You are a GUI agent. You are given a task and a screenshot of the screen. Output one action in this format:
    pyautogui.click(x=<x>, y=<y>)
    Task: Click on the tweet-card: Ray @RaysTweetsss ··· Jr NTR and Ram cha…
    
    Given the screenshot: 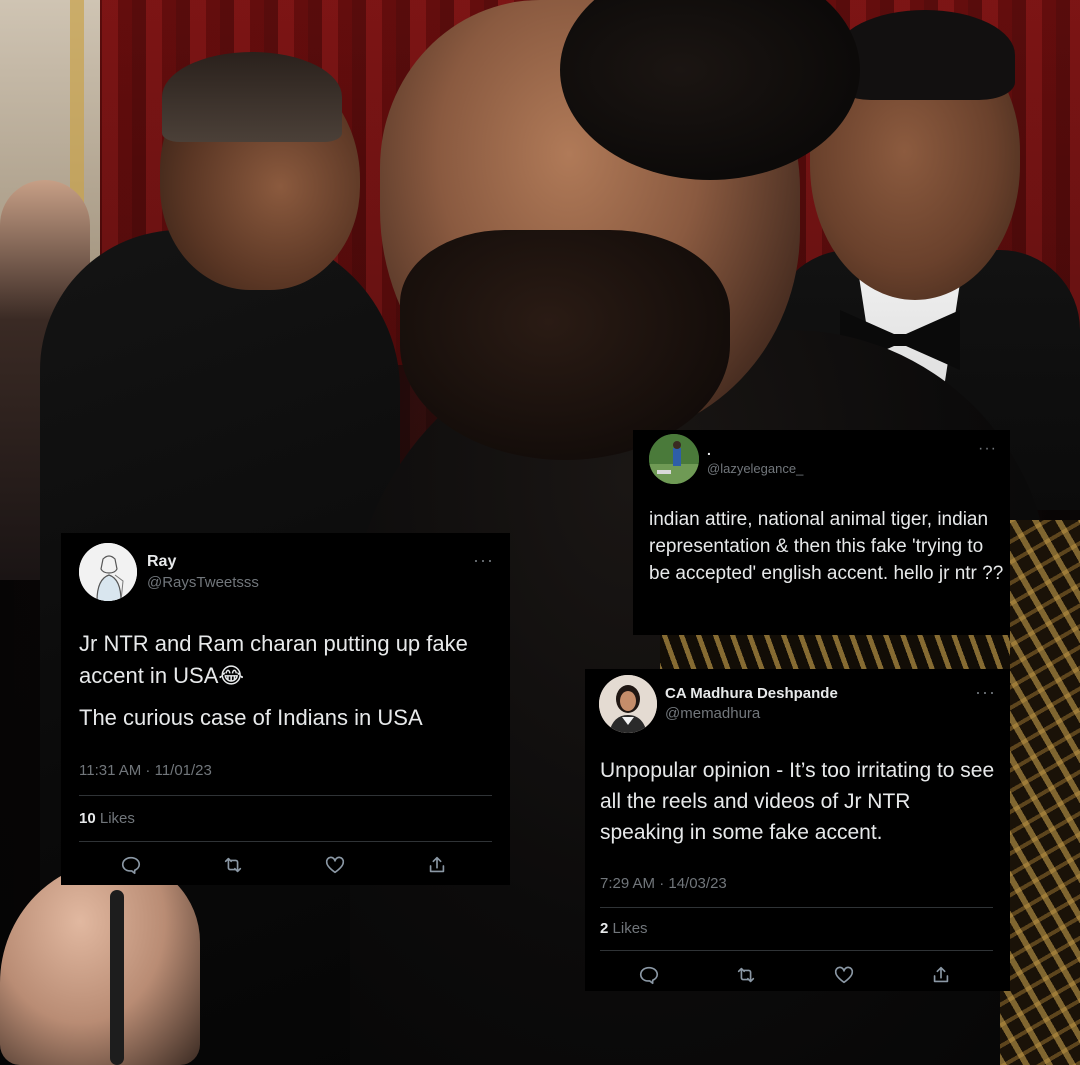 What is the action you would take?
    pyautogui.click(x=285, y=709)
    